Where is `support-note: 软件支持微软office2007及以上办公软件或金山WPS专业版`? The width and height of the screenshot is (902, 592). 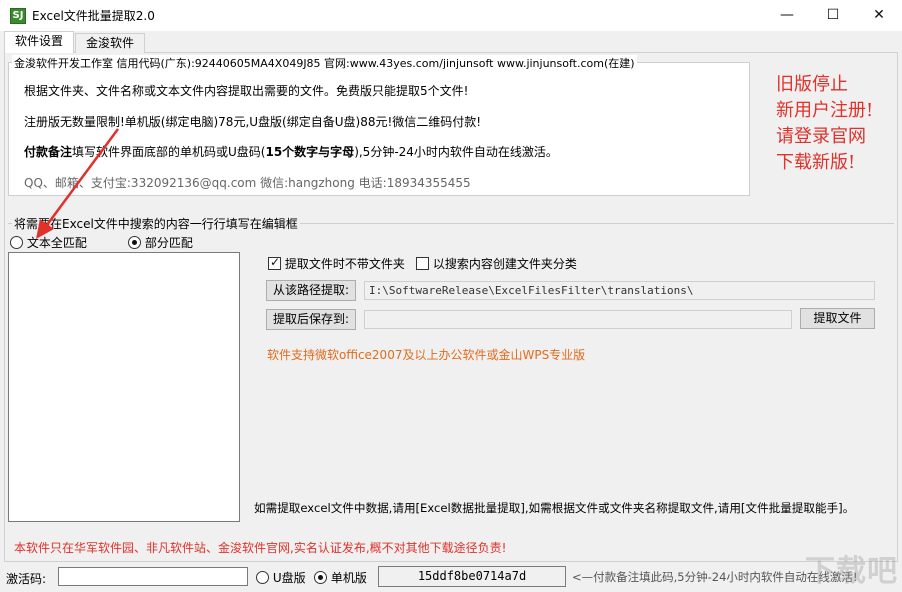 support-note: 软件支持微软office2007及以上办公软件或金山WPS专业版 is located at coordinates (426, 355).